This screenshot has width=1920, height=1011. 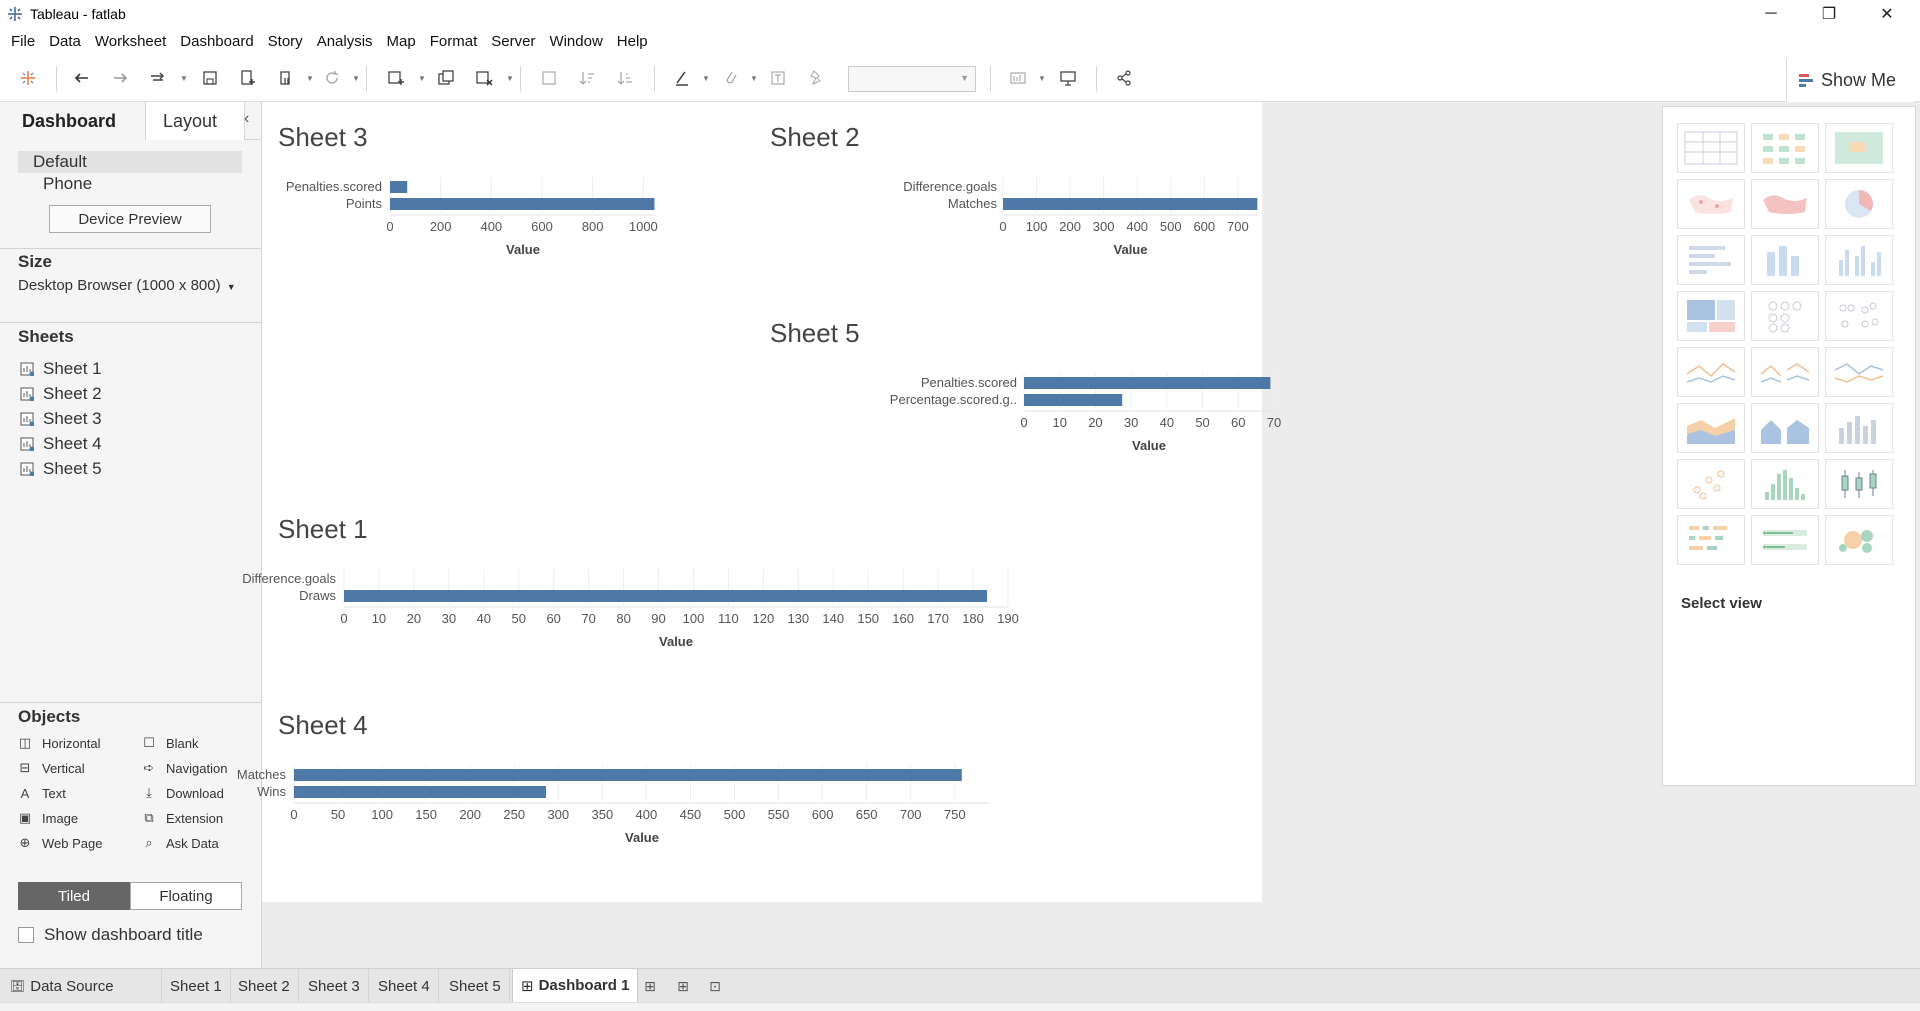 What do you see at coordinates (61, 469) in the screenshot?
I see `sheet-list-item-5: Sheet 5` at bounding box center [61, 469].